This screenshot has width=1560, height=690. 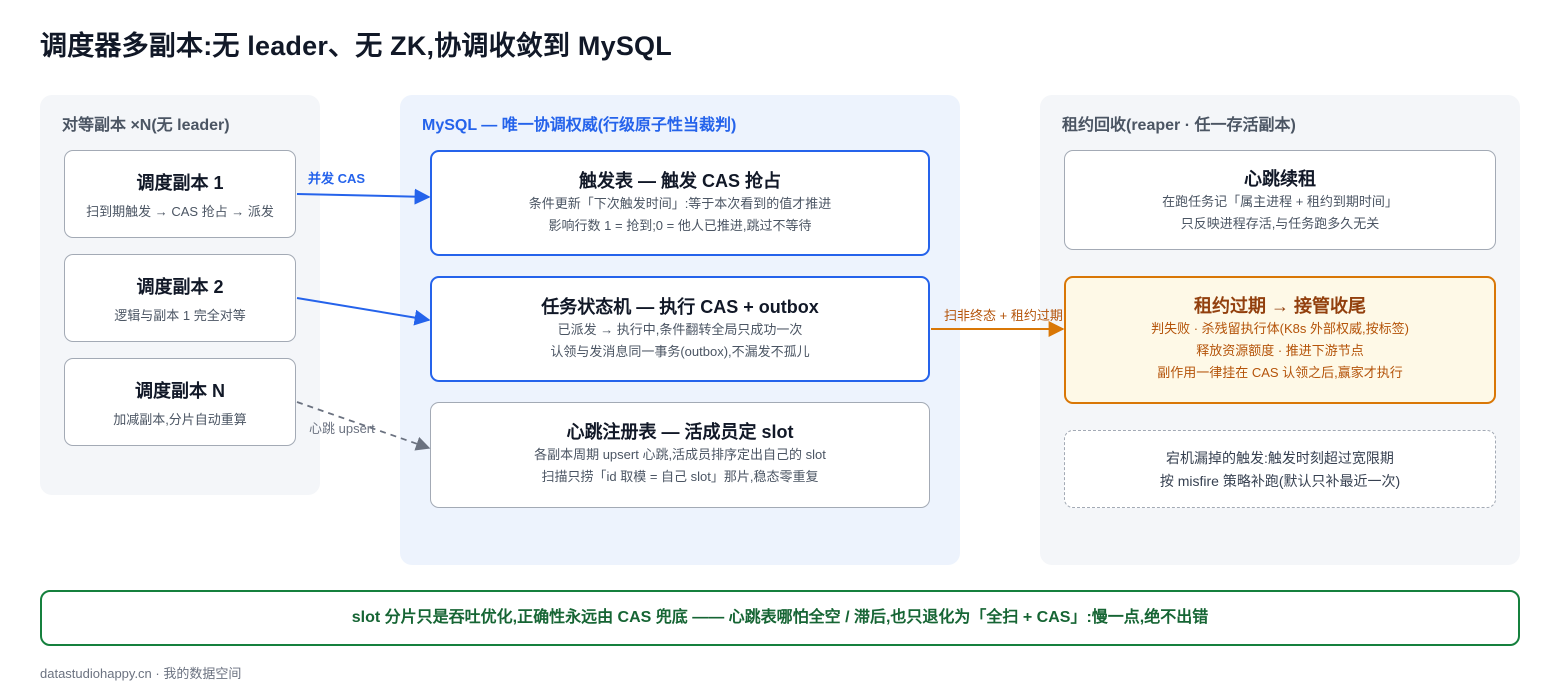 I want to click on edge-label-scan-non-terminal: 扫非终态 + 租约过期, so click(x=1003, y=315).